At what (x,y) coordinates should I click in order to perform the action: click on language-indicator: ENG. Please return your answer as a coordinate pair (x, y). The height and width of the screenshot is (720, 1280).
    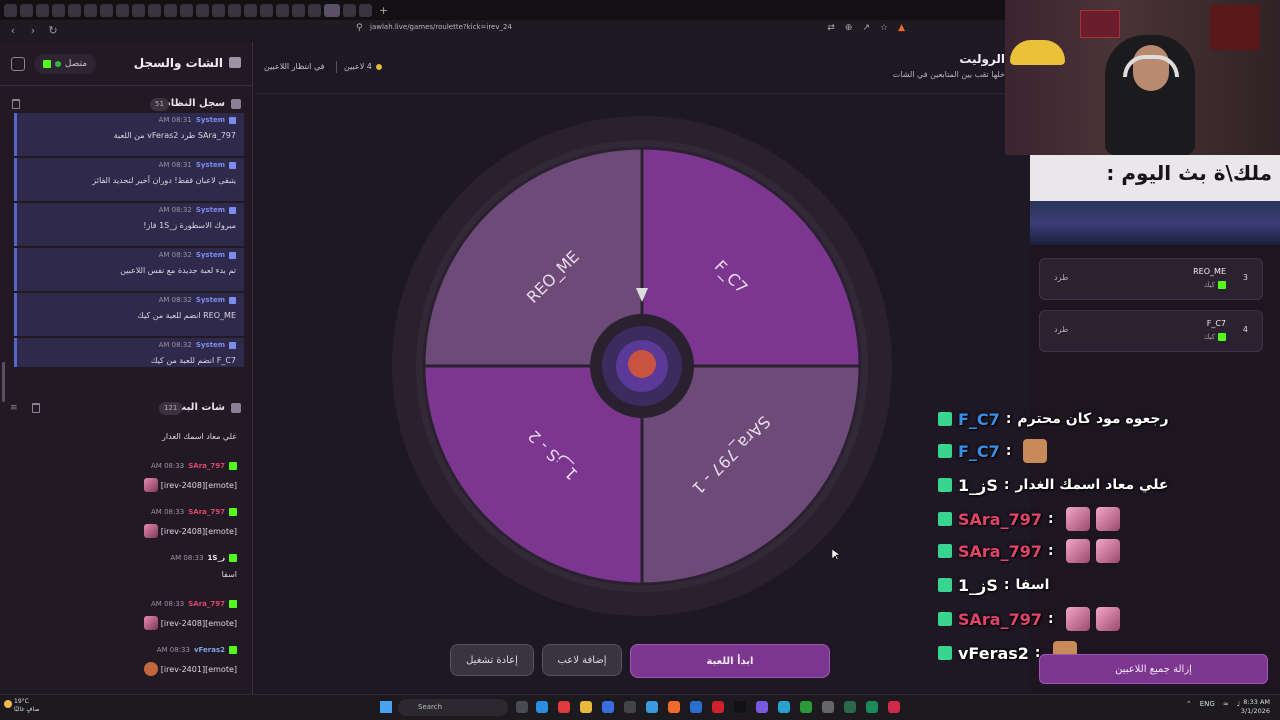
    Looking at the image, I should click on (1207, 704).